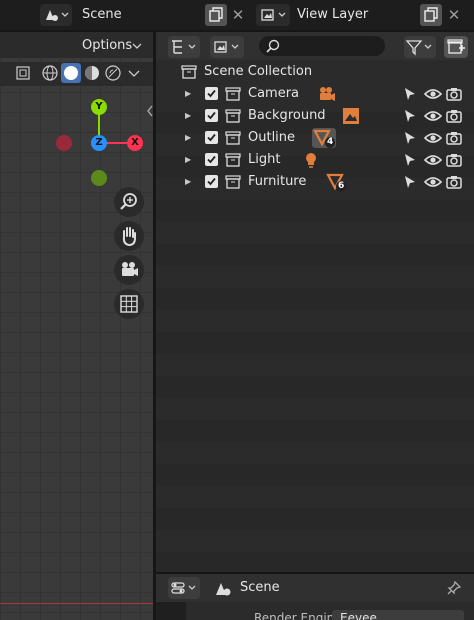  Describe the element at coordinates (315, 138) in the screenshot. I see `outliner-row-outline: ▶ Outline 4` at that location.